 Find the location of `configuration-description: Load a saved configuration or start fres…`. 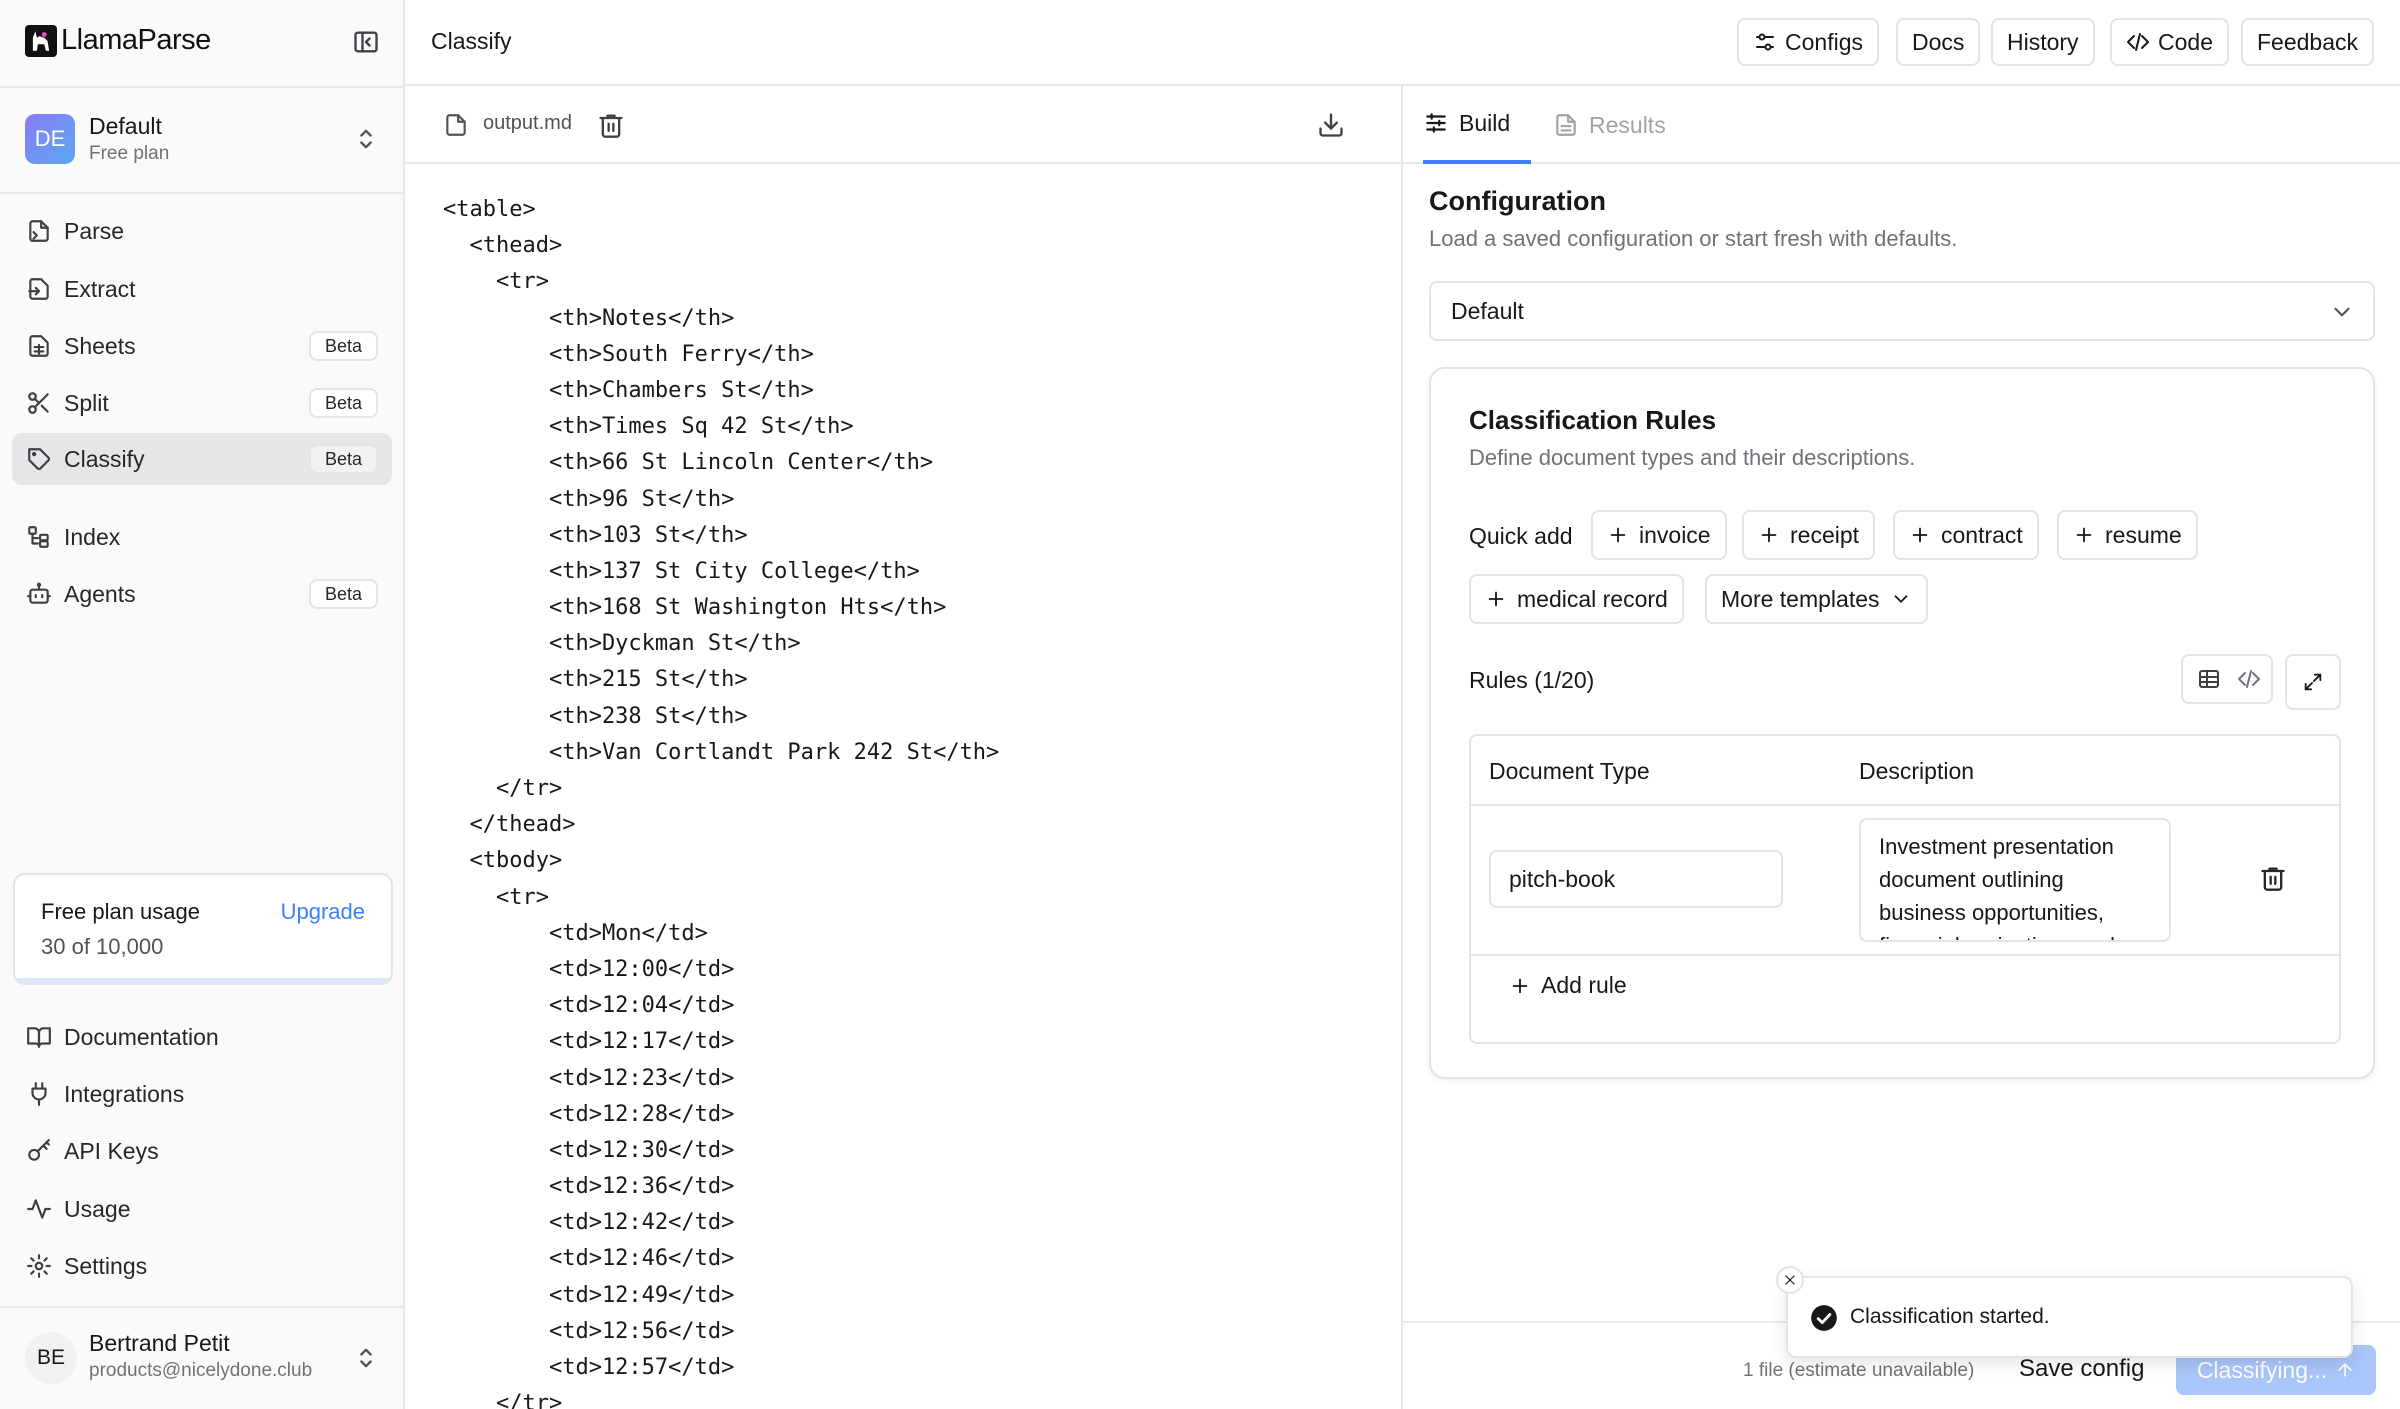

configuration-description: Load a saved configuration or start fres… is located at coordinates (1693, 238).